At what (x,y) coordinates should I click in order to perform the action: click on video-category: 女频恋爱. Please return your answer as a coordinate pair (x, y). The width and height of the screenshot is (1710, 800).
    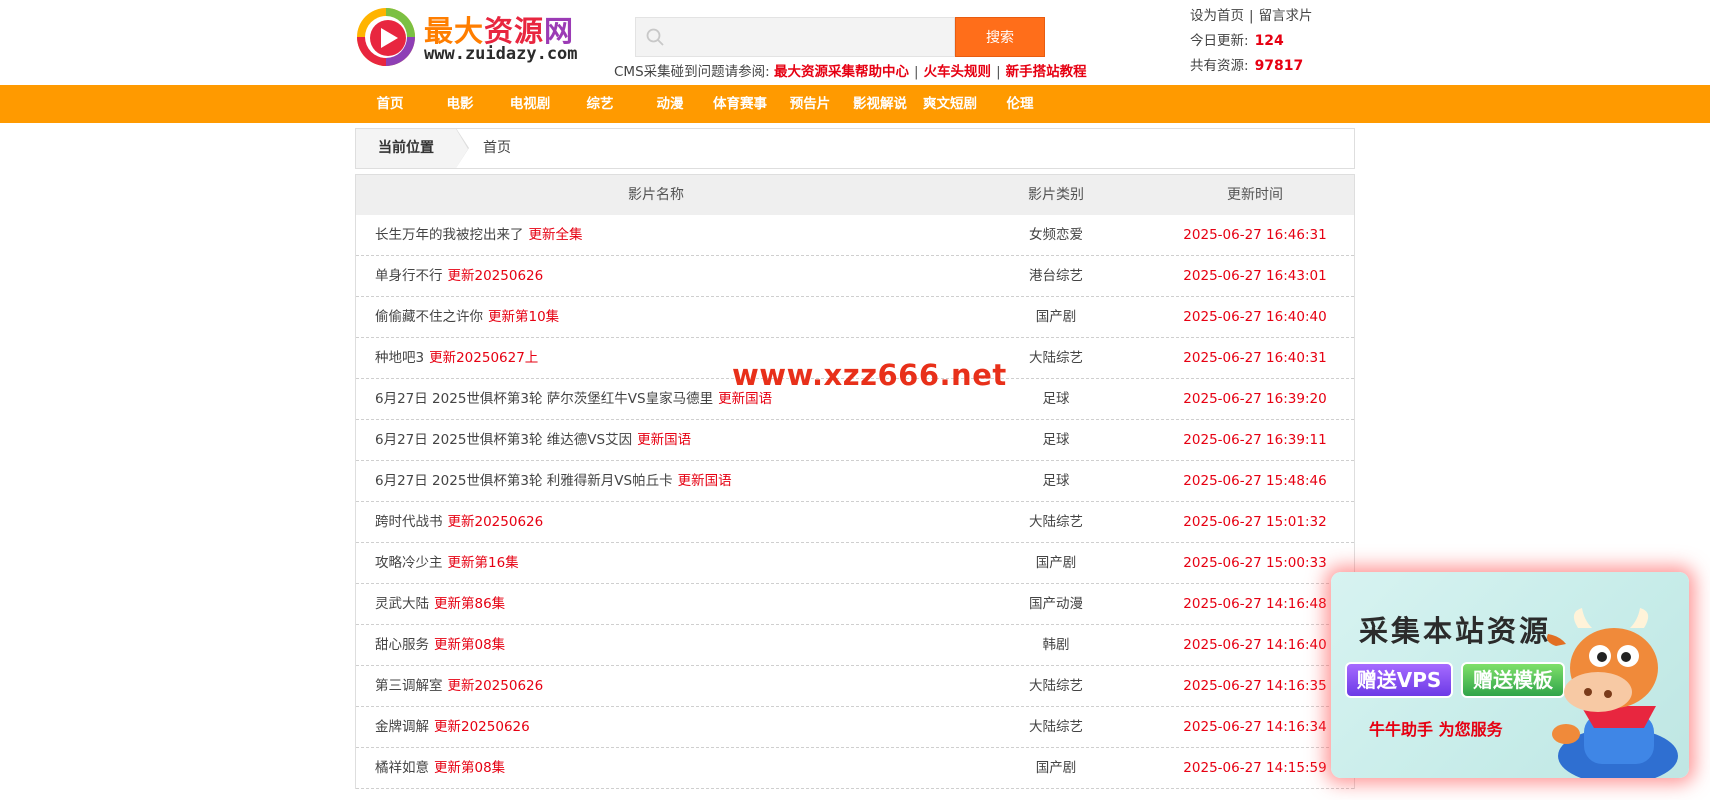
    Looking at the image, I should click on (1056, 235).